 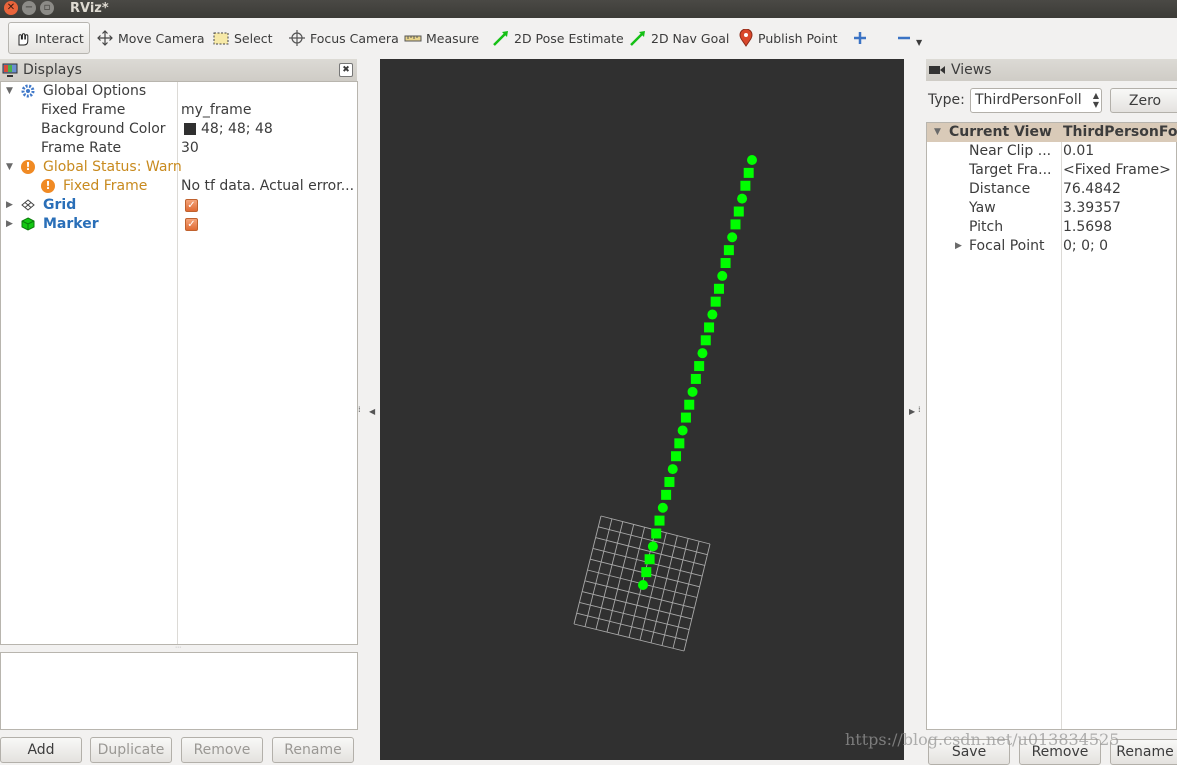 What do you see at coordinates (71, 224) in the screenshot?
I see `marker-display-label: Marker` at bounding box center [71, 224].